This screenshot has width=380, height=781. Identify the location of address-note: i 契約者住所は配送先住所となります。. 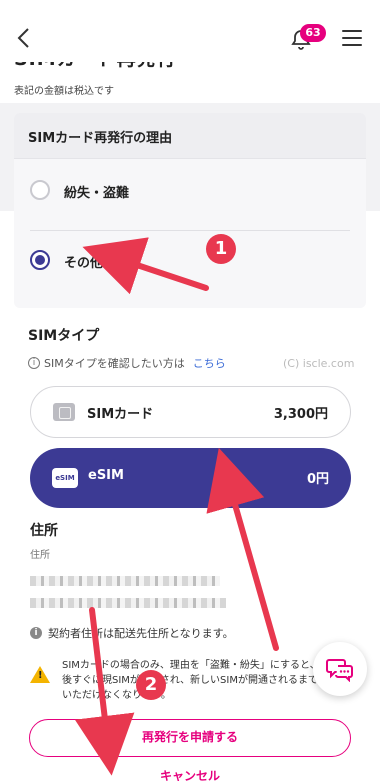
(132, 633).